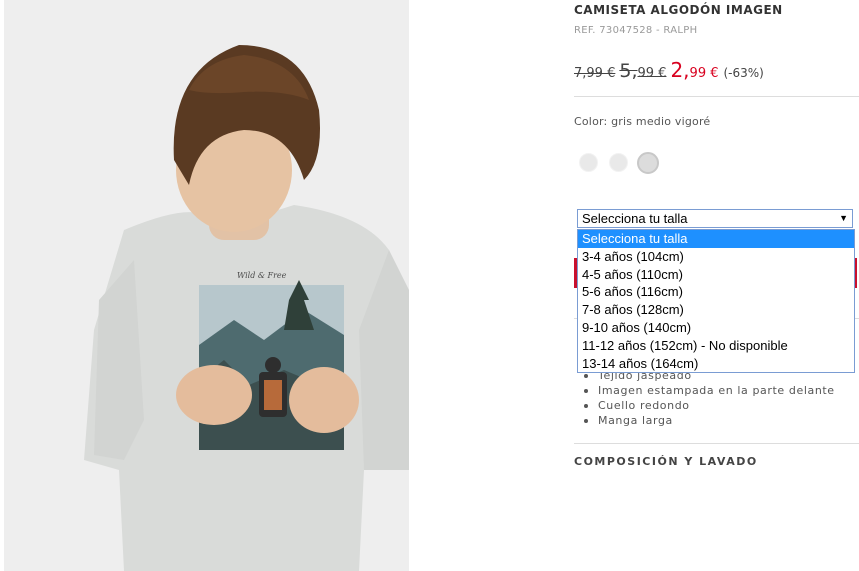 This screenshot has width=859, height=571. Describe the element at coordinates (652, 73) in the screenshot. I see `previous-price-rest: 99 €` at that location.